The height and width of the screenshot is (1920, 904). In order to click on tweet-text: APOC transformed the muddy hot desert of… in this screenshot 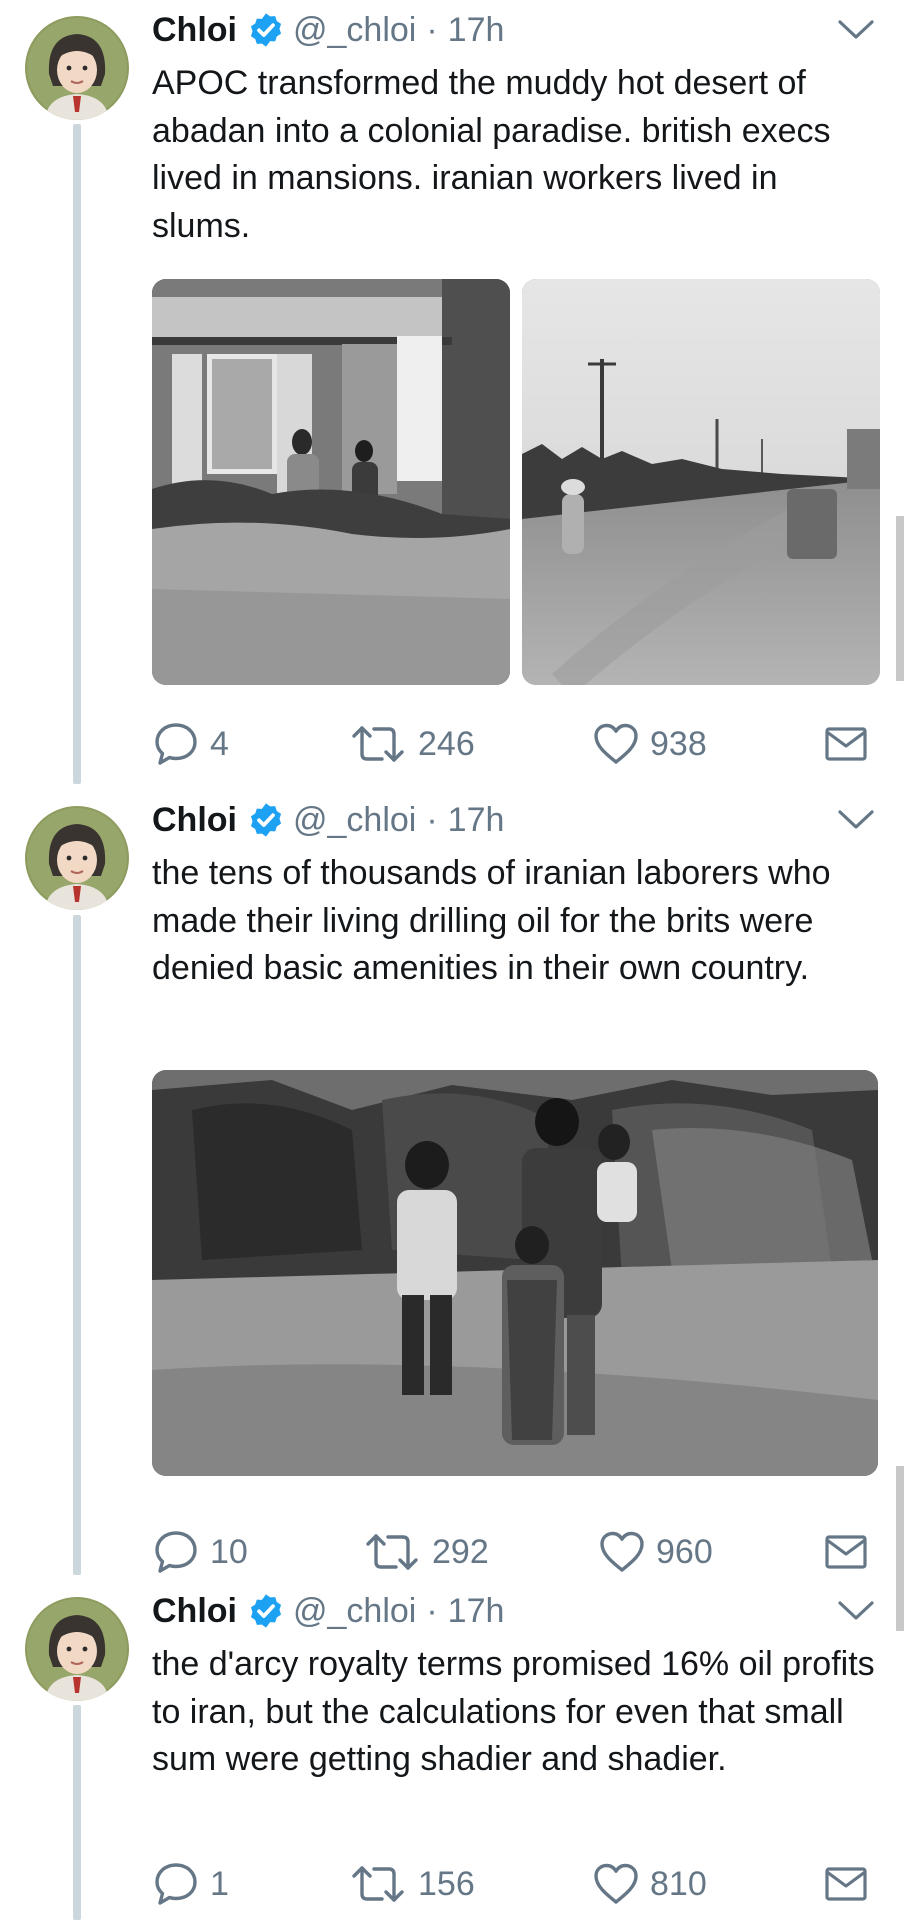, I will do `click(491, 154)`.